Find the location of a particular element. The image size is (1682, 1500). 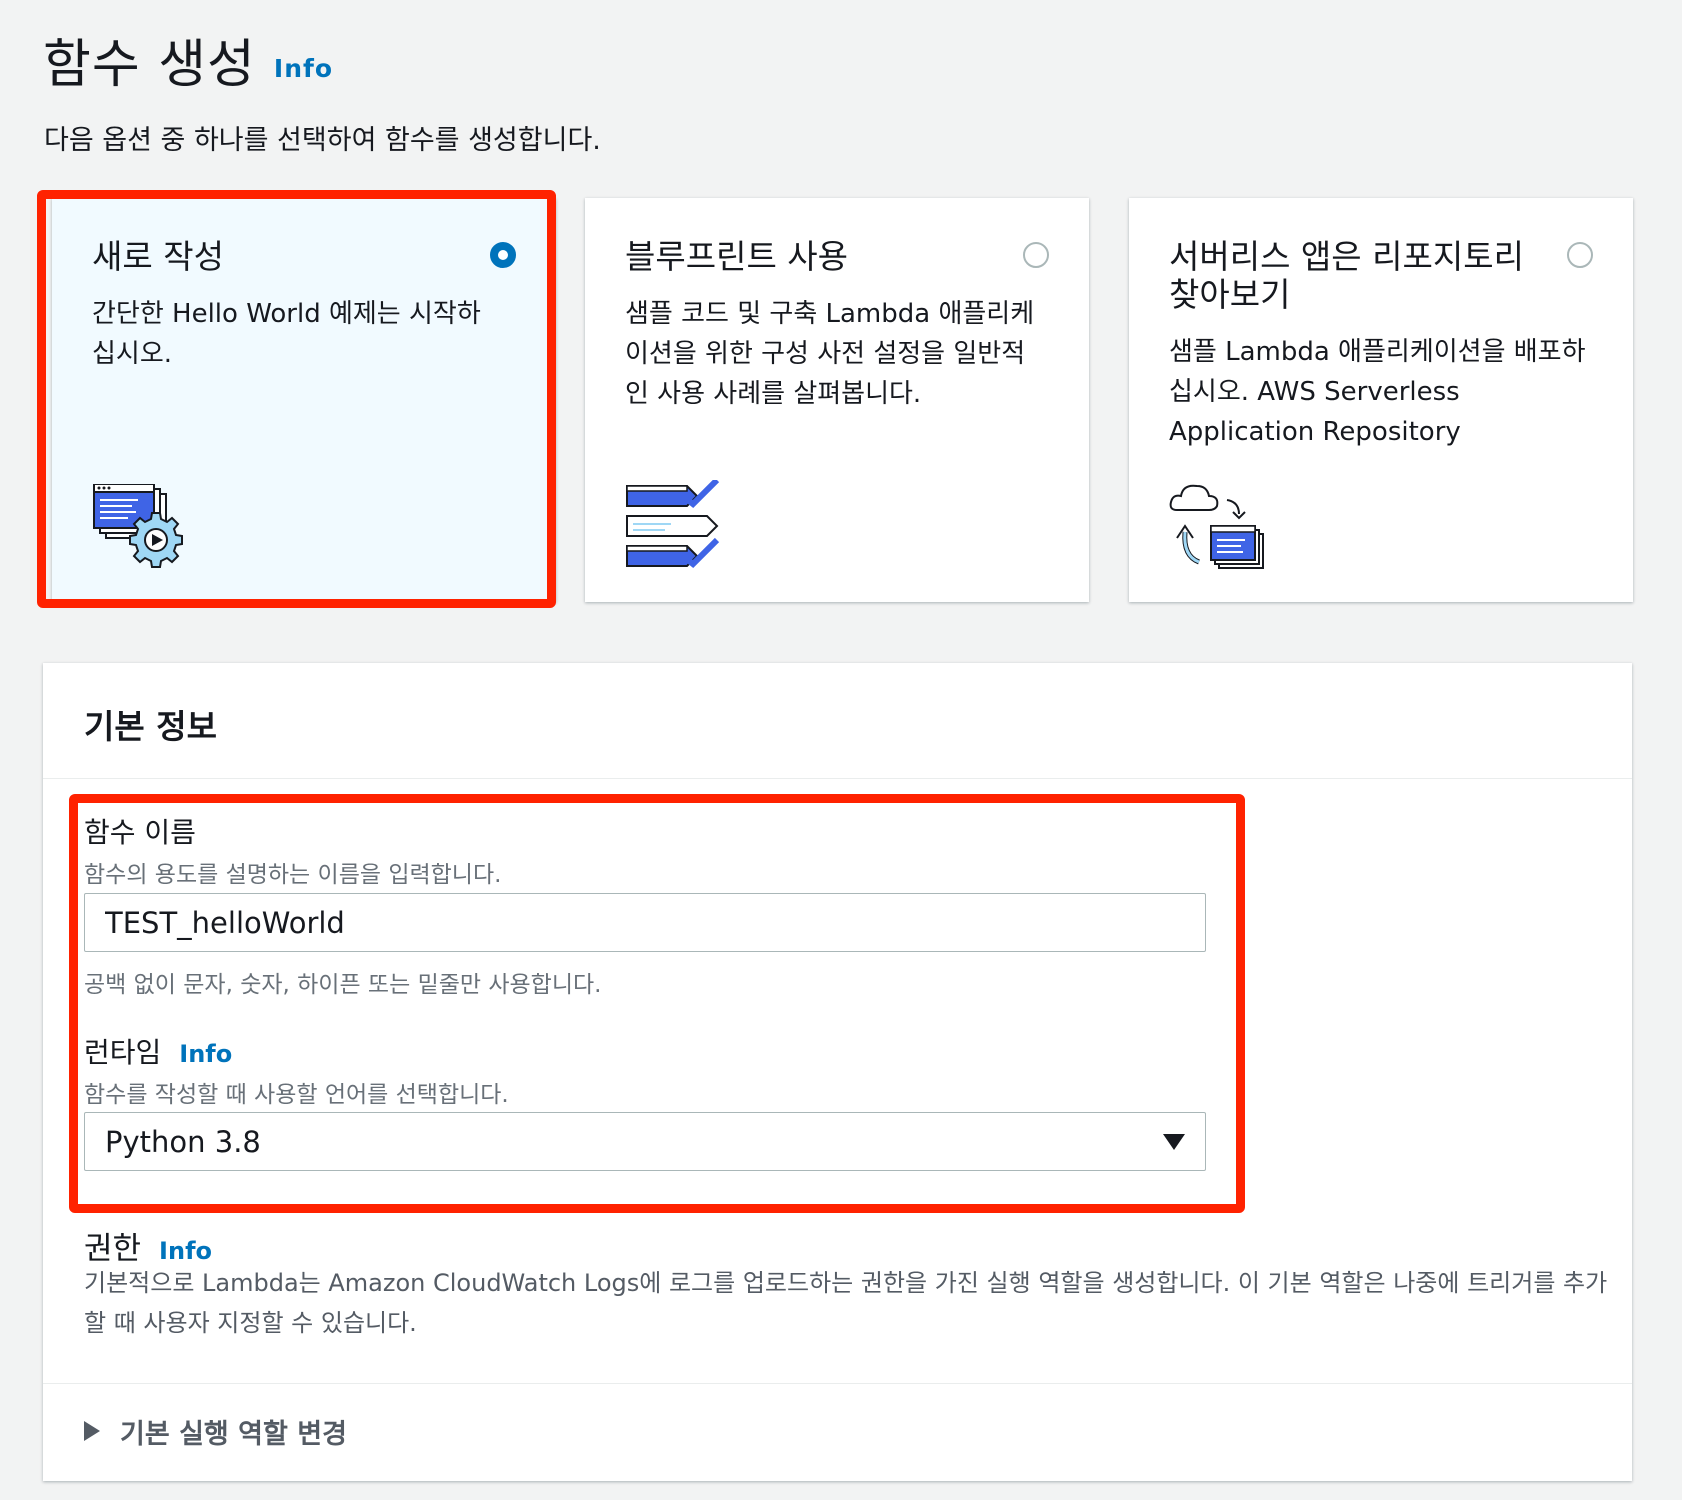

runtime-select: Python 3.8 is located at coordinates (645, 1141).